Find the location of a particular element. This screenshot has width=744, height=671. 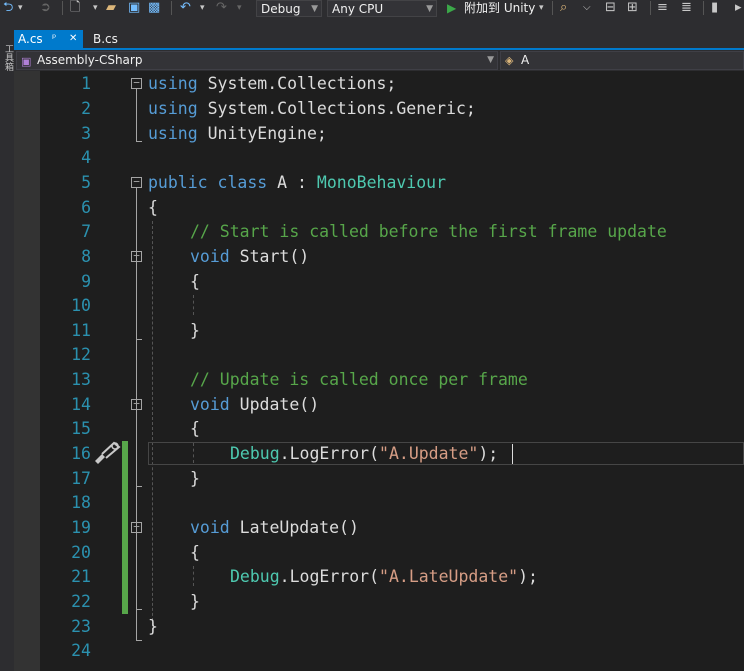

statement-end: ); is located at coordinates (528, 576).